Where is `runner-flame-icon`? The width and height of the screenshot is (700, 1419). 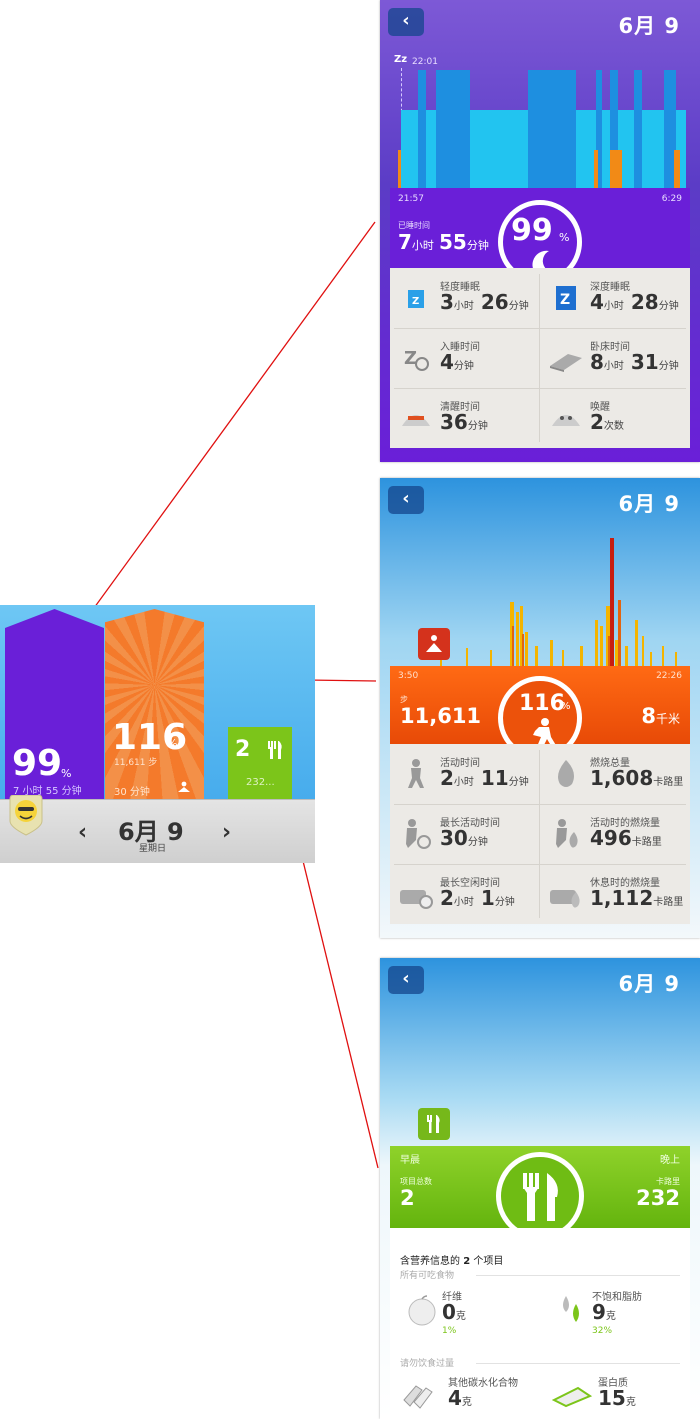
runner-flame-icon is located at coordinates (566, 834).